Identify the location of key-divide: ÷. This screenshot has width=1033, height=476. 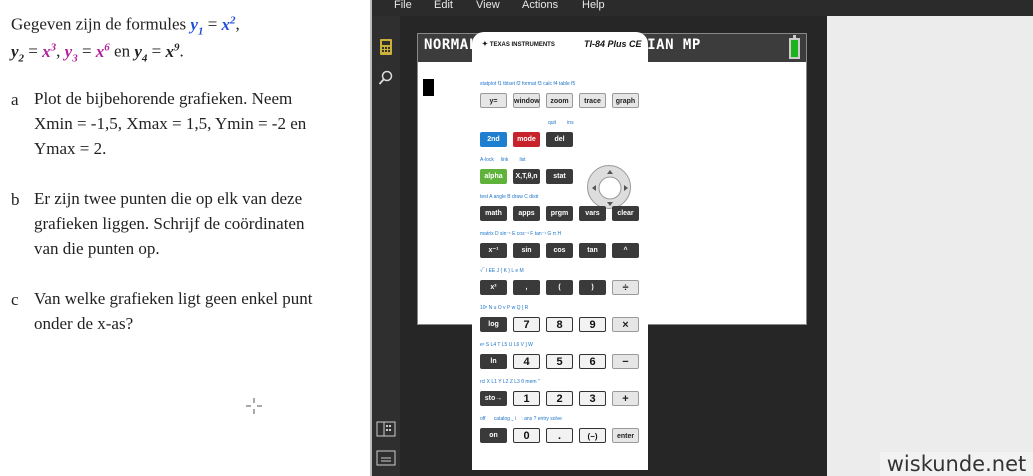
(625, 287).